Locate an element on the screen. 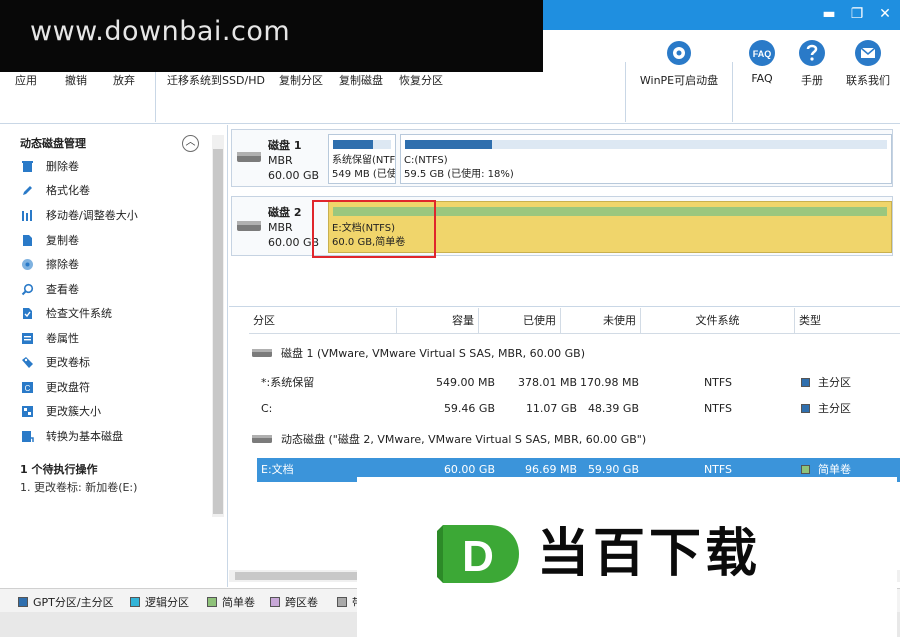 The width and height of the screenshot is (900, 637). pending-operations-title: 1 个待执行操作 is located at coordinates (59, 469).